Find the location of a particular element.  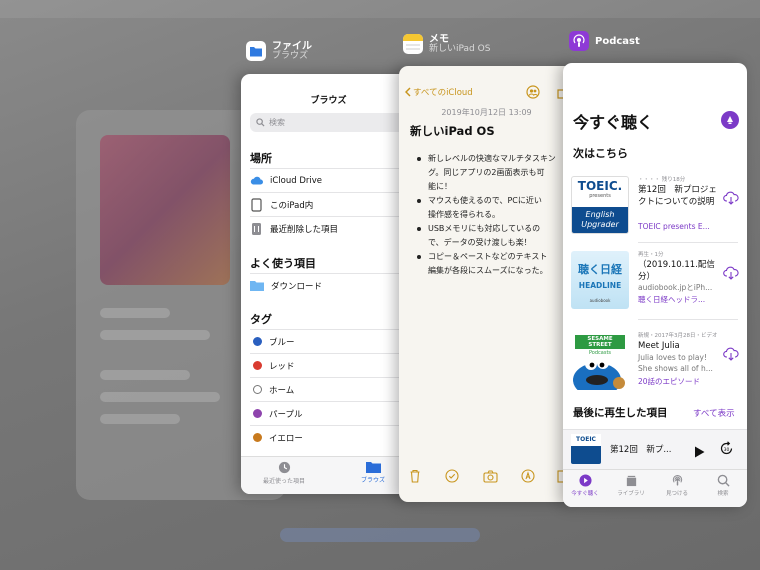

notes-back-button: すべてのiCloud is located at coordinates (439, 92).